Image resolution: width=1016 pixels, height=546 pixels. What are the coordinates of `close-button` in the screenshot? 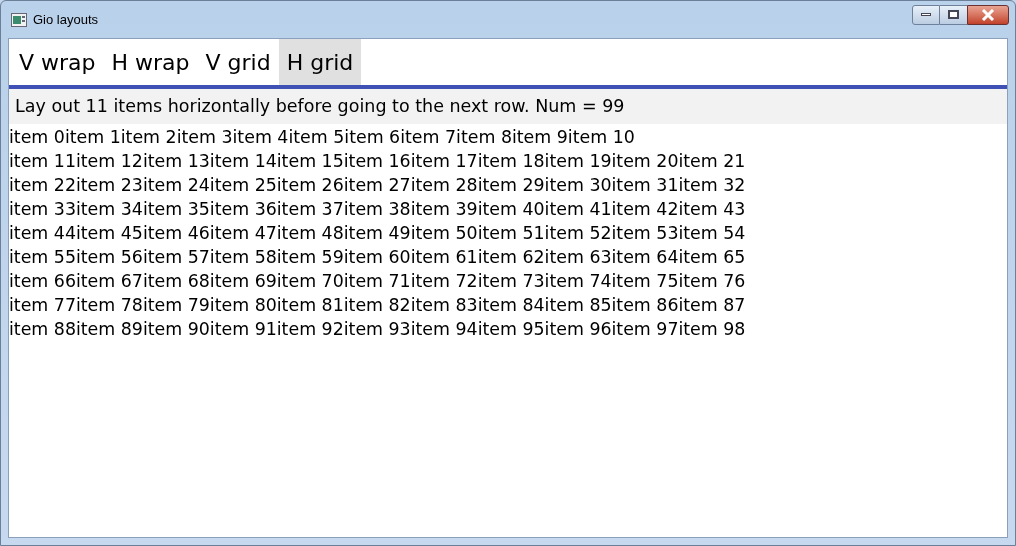 It's located at (988, 14).